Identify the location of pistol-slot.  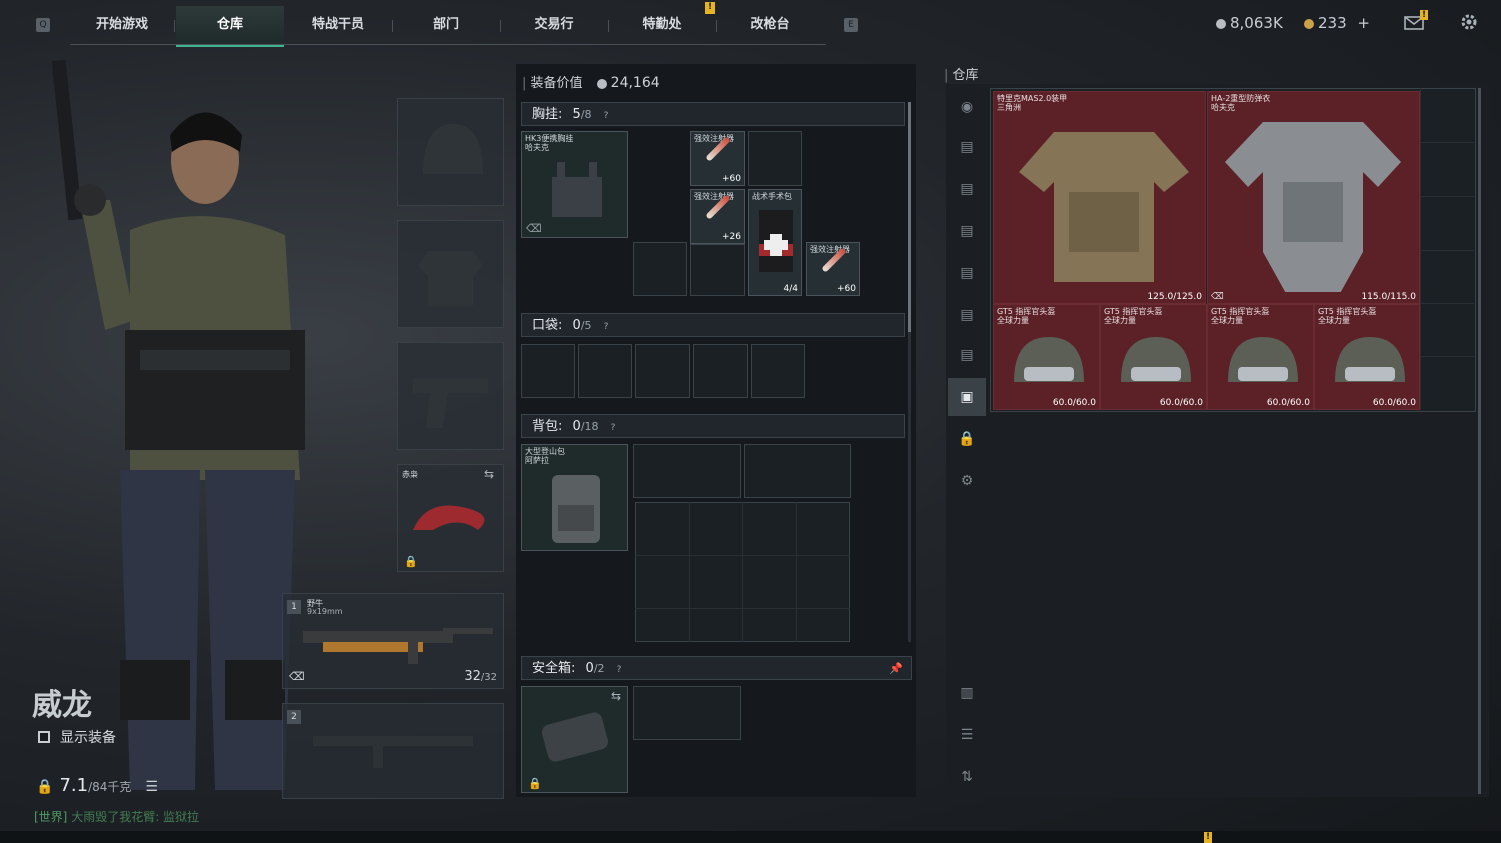
(450, 396).